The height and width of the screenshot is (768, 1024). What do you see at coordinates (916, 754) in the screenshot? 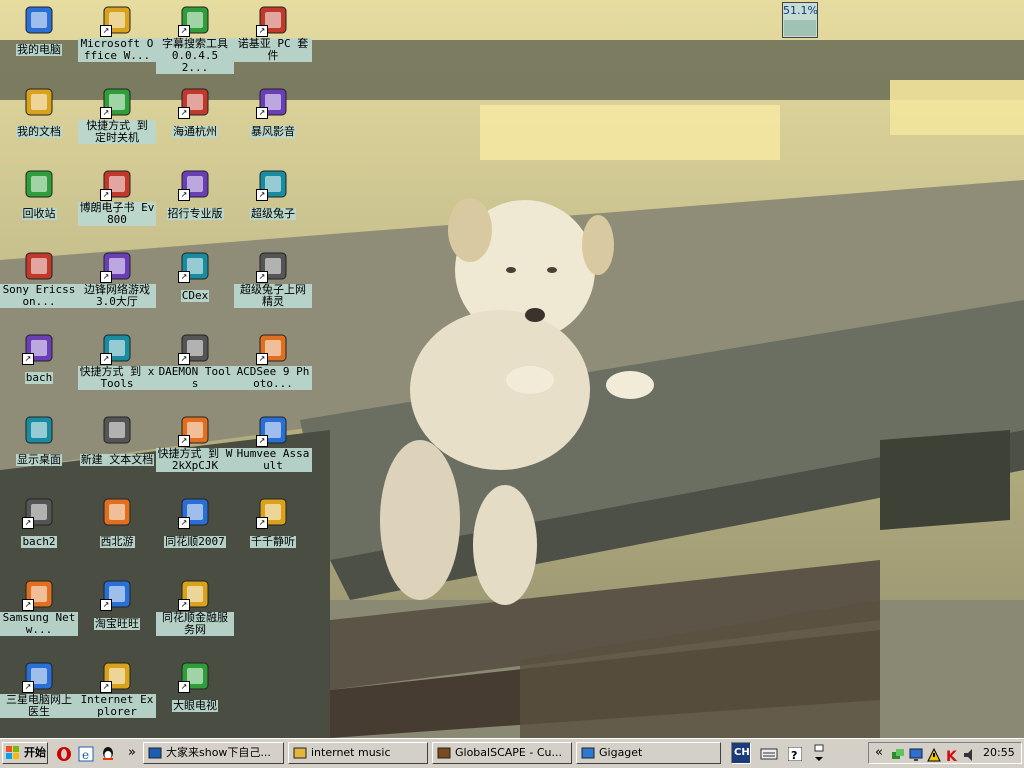
I see `monitor-tray-icon` at bounding box center [916, 754].